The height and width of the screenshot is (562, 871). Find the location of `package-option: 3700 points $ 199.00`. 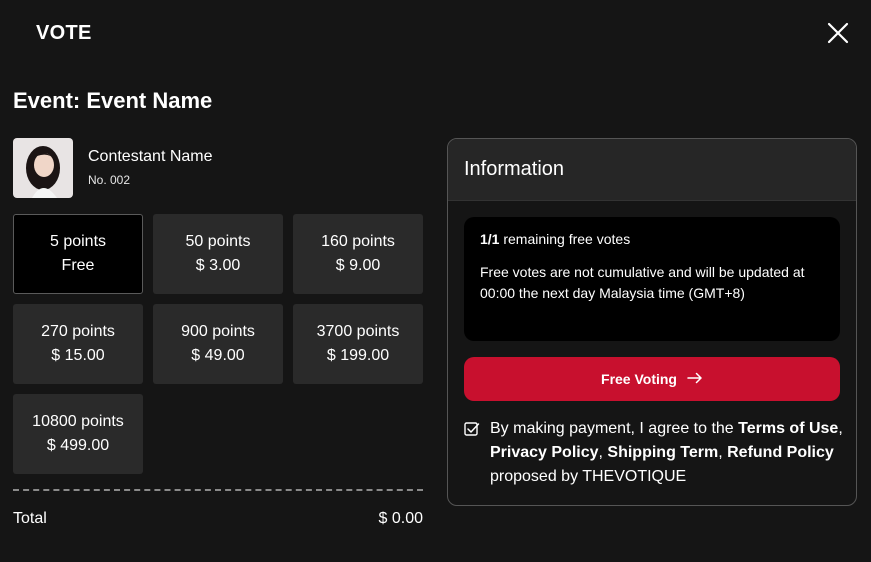

package-option: 3700 points $ 199.00 is located at coordinates (358, 344).